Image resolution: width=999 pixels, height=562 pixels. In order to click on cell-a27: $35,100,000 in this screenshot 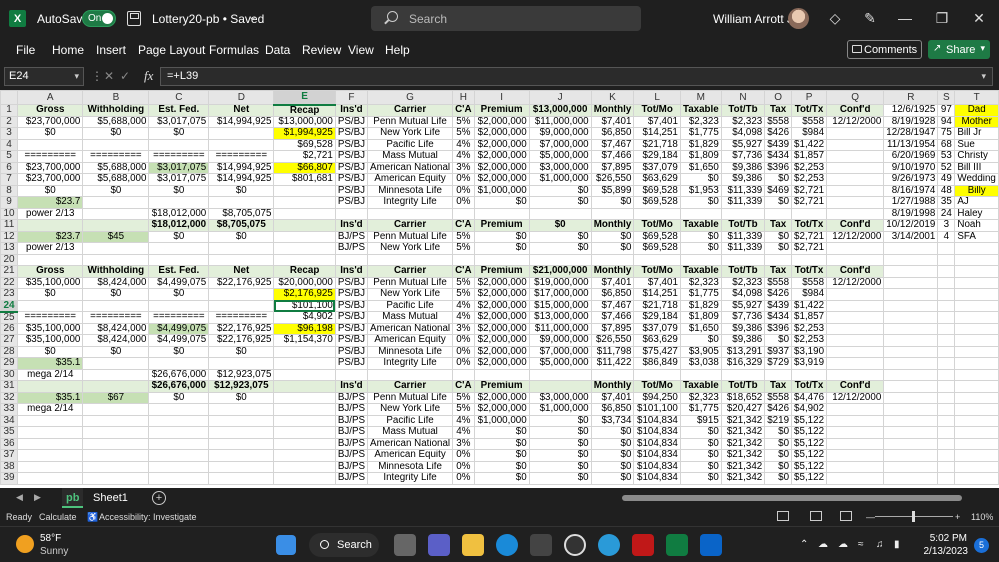, I will do `click(50, 340)`.